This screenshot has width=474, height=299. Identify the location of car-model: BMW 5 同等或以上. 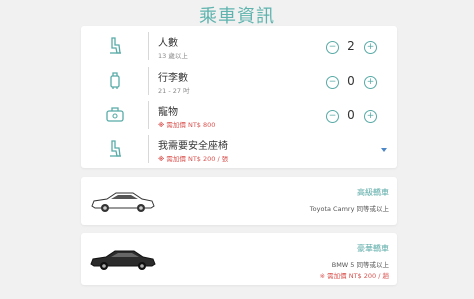
(360, 265).